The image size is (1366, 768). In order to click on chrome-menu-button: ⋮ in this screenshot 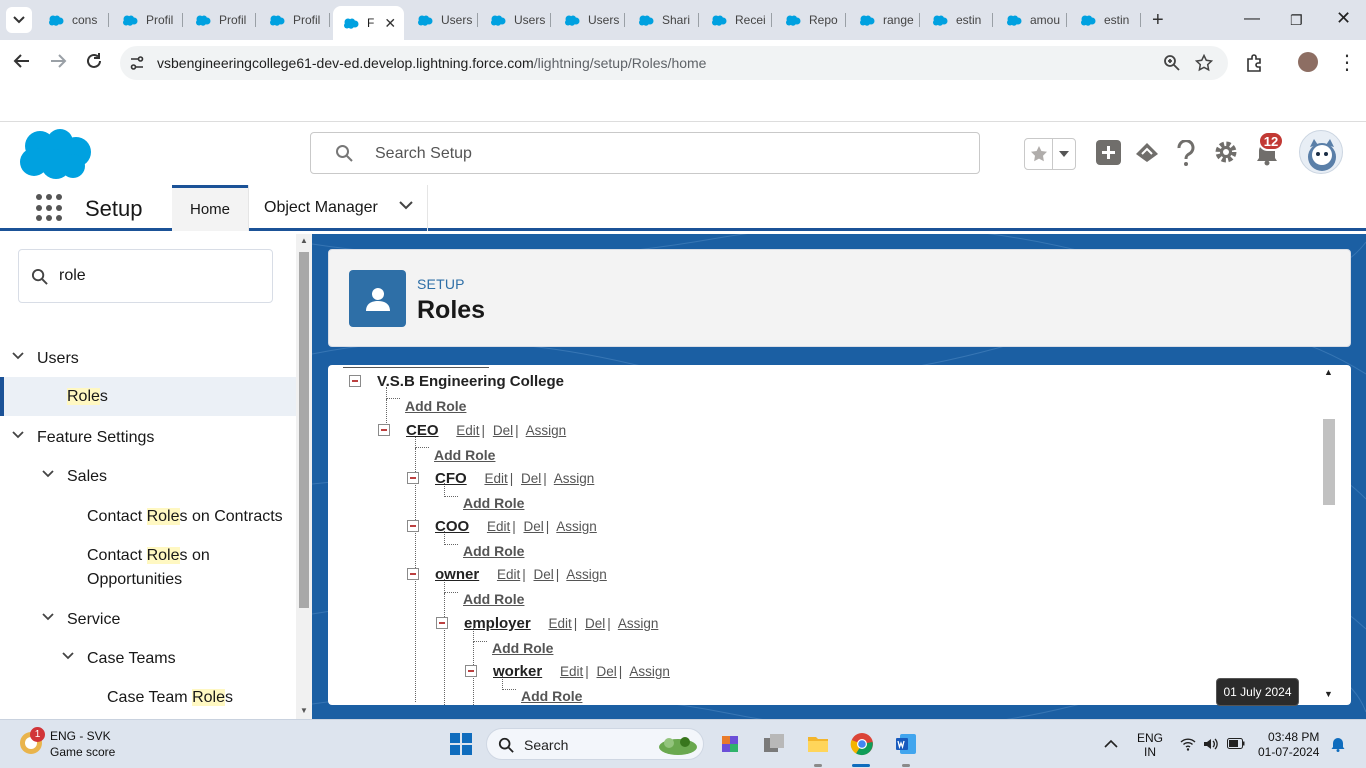, I will do `click(1347, 62)`.